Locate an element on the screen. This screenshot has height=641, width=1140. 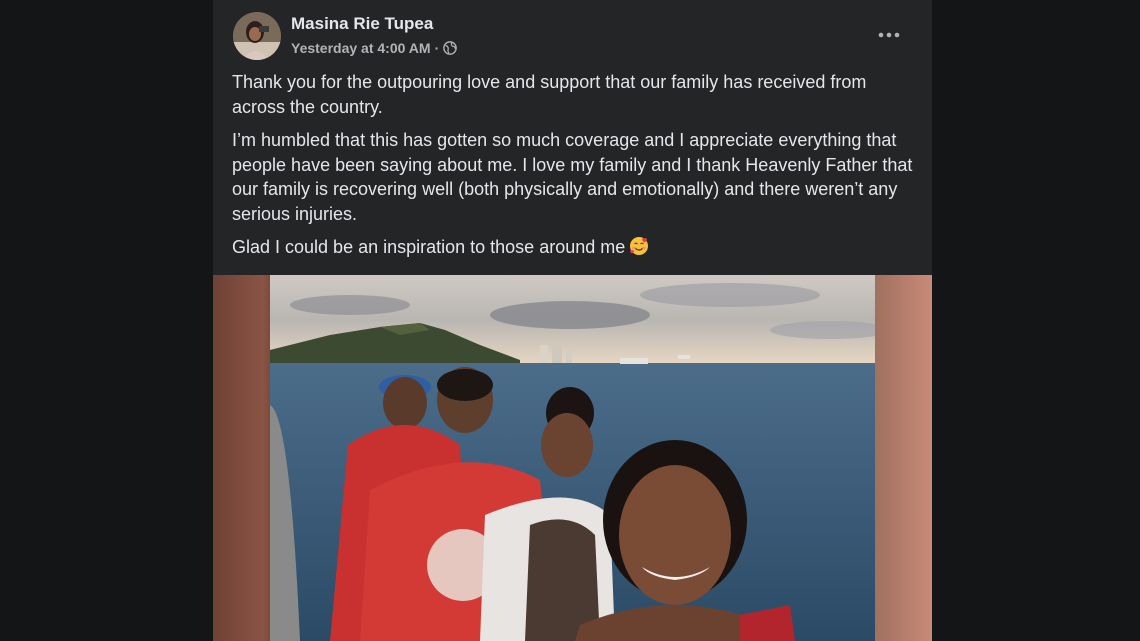
globe-icon is located at coordinates (450, 48).